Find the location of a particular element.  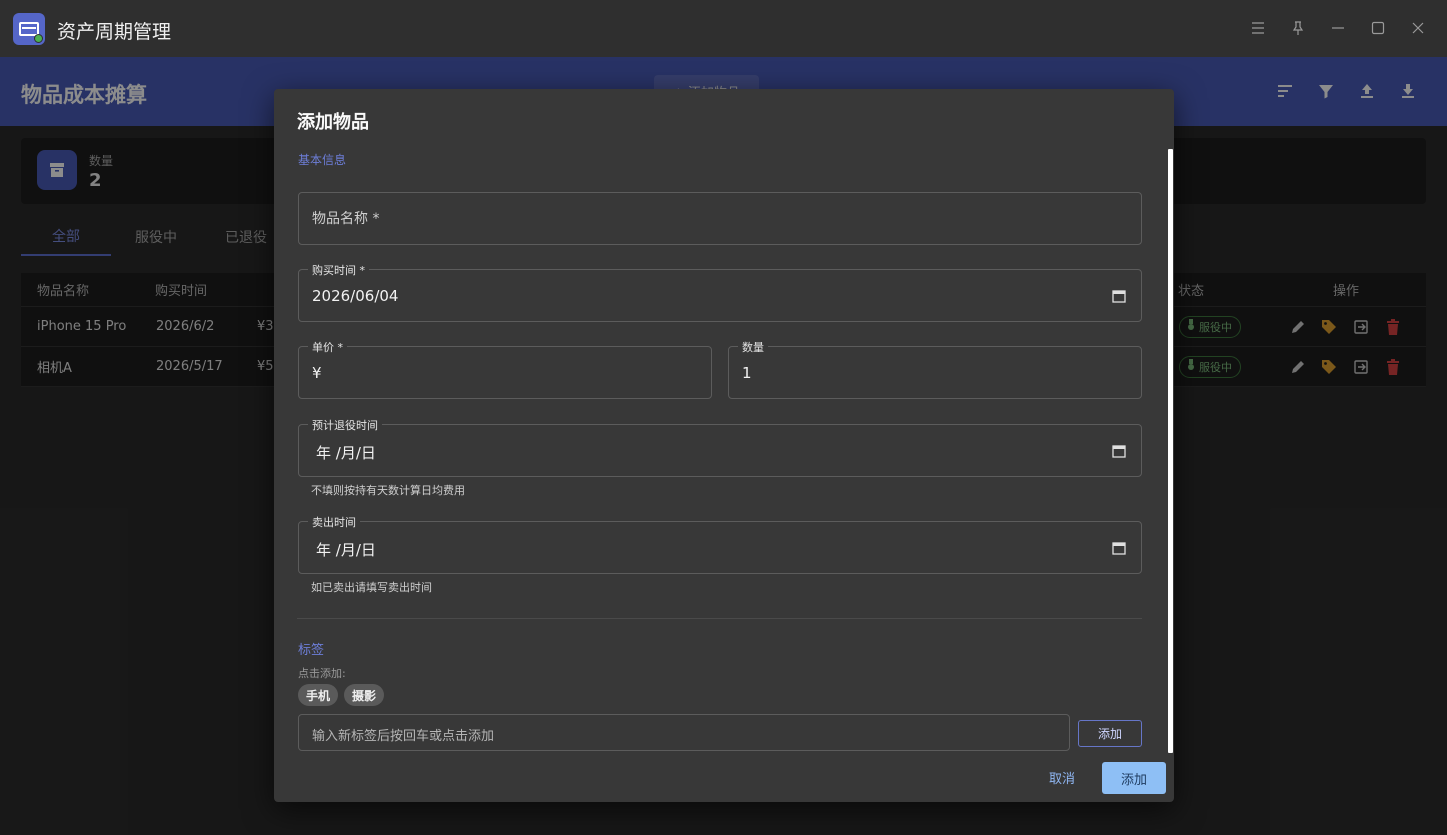

pin-icon is located at coordinates (1298, 28).